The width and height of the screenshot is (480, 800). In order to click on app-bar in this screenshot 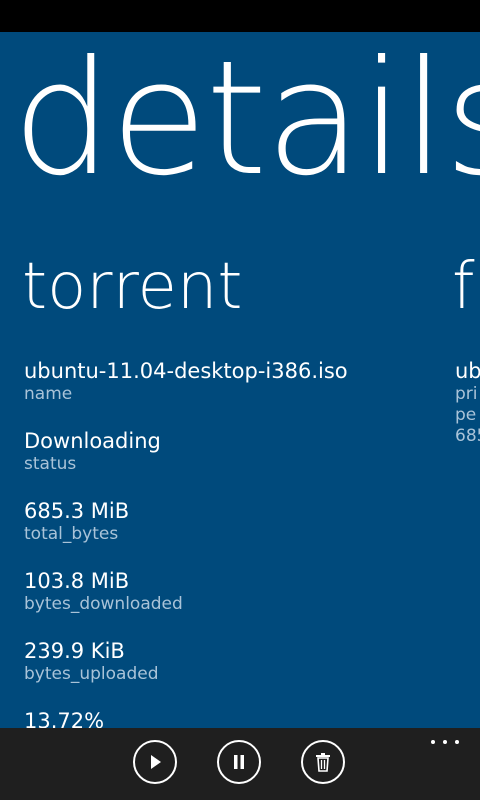, I will do `click(240, 764)`.